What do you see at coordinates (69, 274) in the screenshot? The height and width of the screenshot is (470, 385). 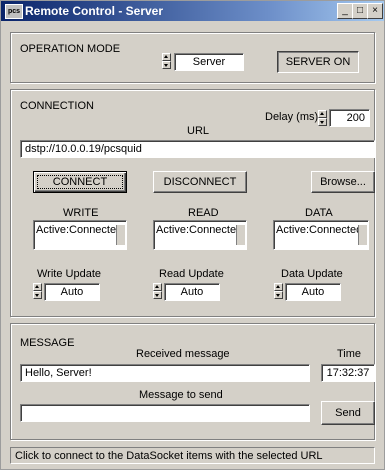 I see `write-update-label: Write Update` at bounding box center [69, 274].